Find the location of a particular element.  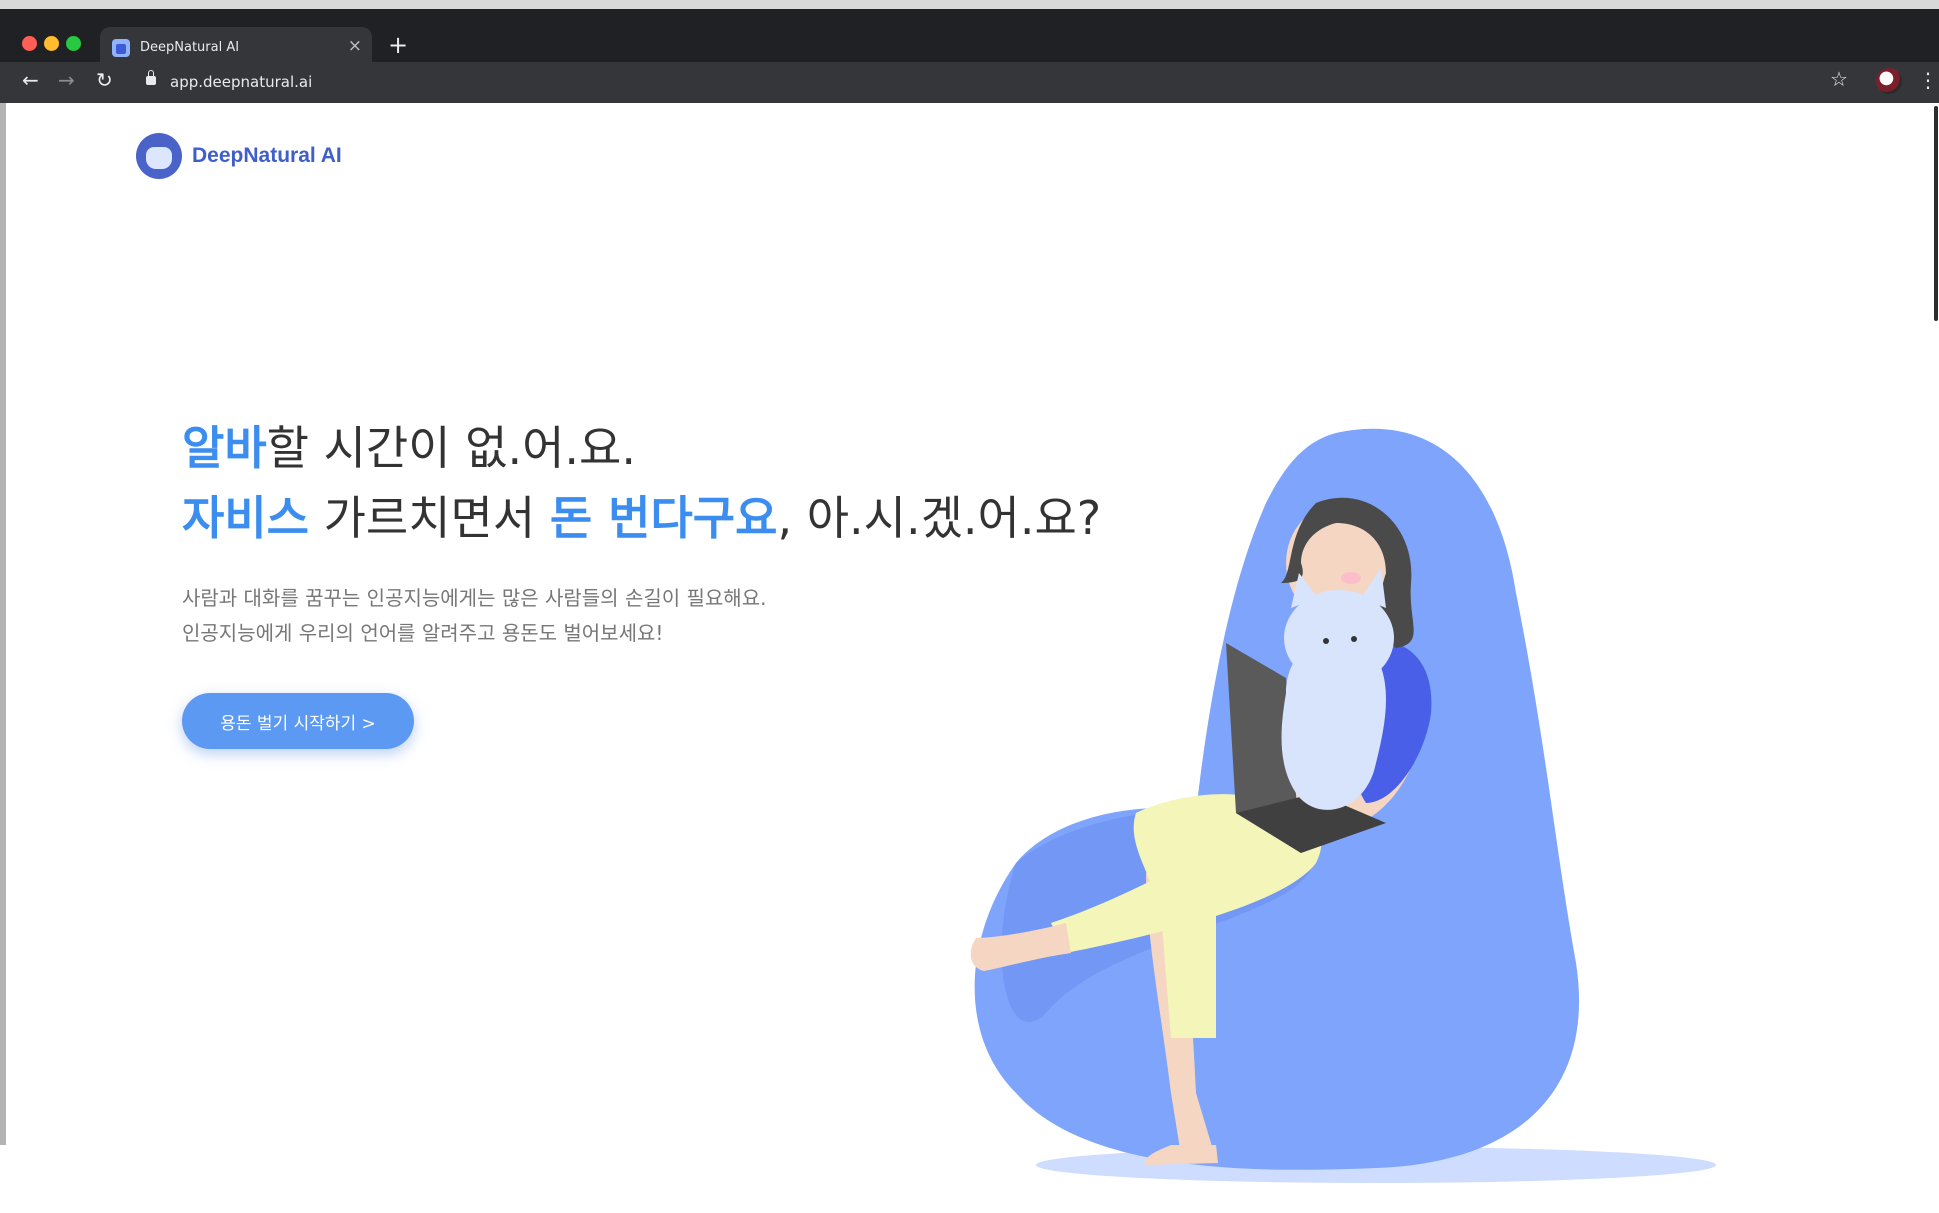

headline-text: 할 시간이 없.어.요. is located at coordinates (451, 448).